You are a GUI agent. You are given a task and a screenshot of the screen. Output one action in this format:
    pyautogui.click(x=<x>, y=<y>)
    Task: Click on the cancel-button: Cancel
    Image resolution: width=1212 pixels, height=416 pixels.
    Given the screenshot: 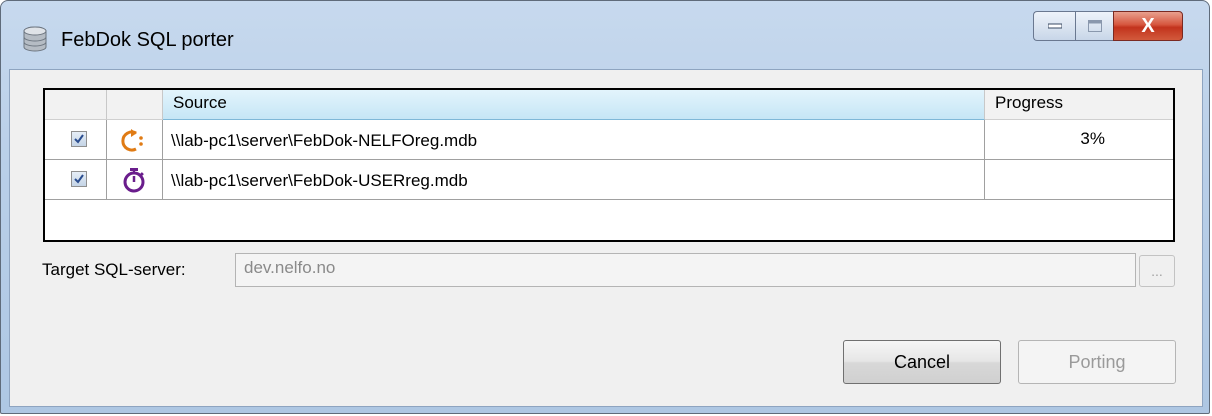 What is the action you would take?
    pyautogui.click(x=922, y=362)
    